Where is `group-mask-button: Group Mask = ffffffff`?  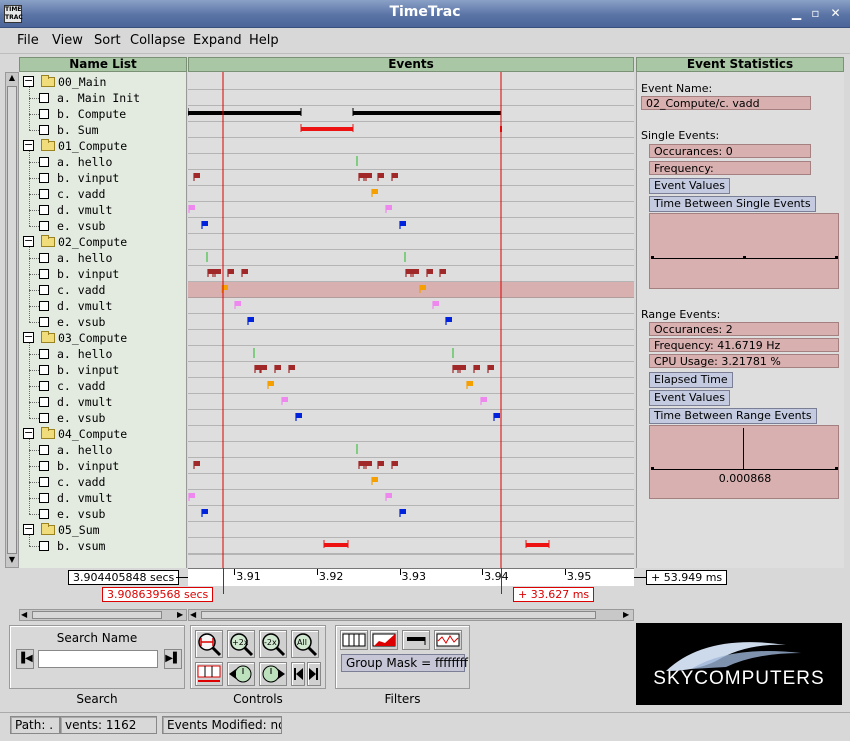 group-mask-button: Group Mask = ffffffff is located at coordinates (404, 663).